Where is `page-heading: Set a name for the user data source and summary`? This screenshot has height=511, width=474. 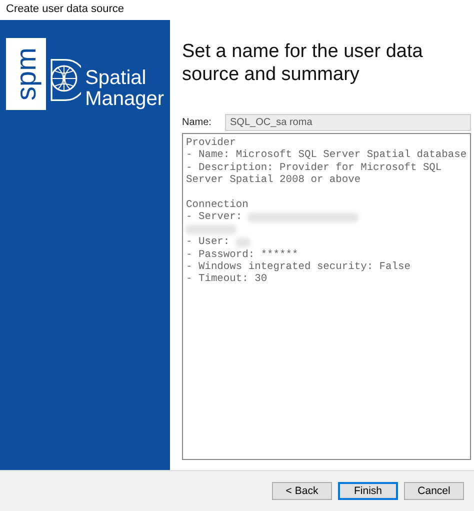
page-heading: Set a name for the user data source and summary is located at coordinates (303, 63).